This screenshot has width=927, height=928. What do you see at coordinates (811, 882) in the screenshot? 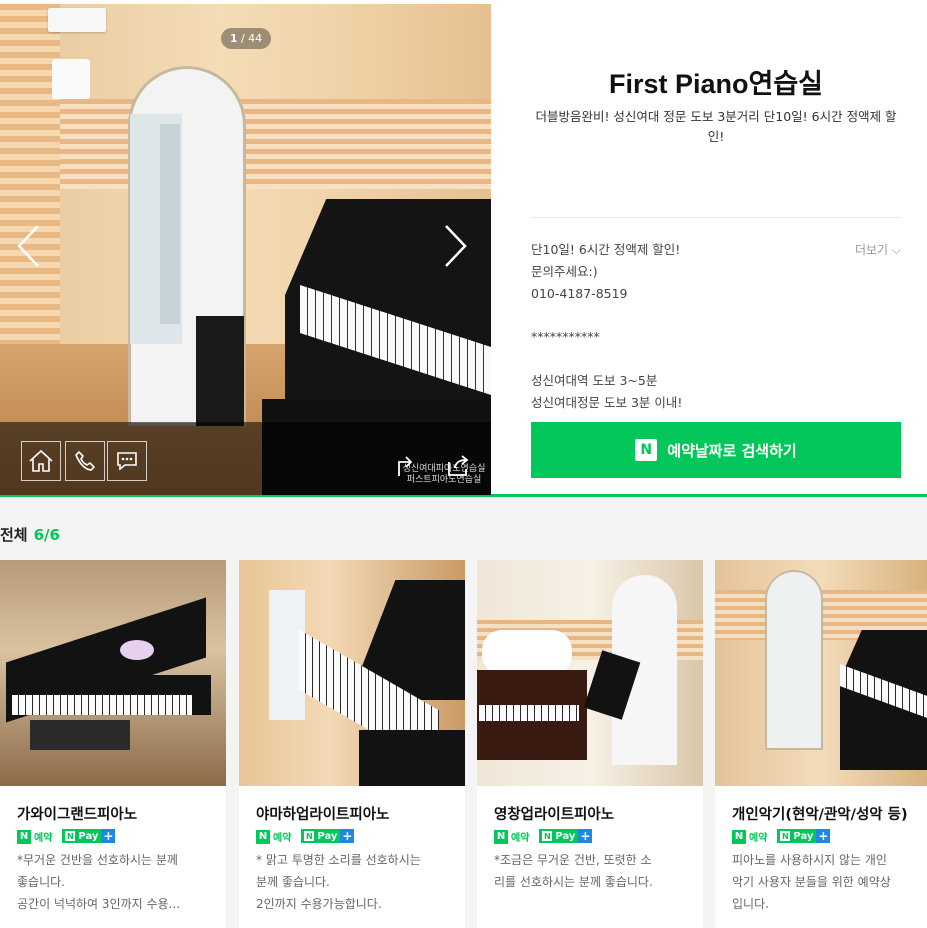
I see `description-line: 악기 사용자 분들을 위한 예약상` at bounding box center [811, 882].